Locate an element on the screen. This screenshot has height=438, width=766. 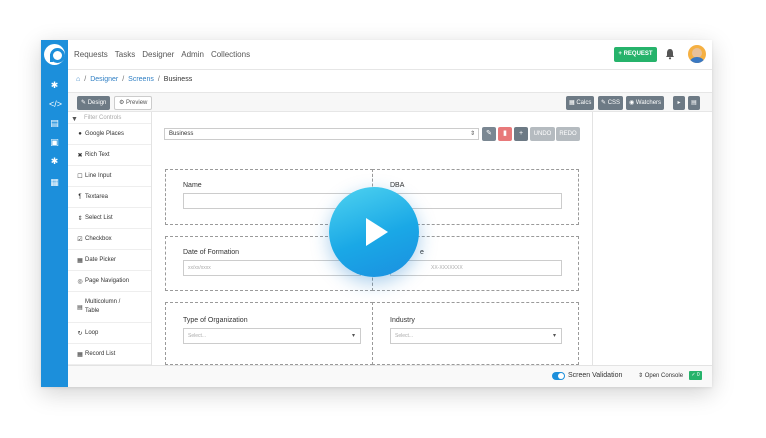
delete-page-icon: ▮ is located at coordinates (505, 134).